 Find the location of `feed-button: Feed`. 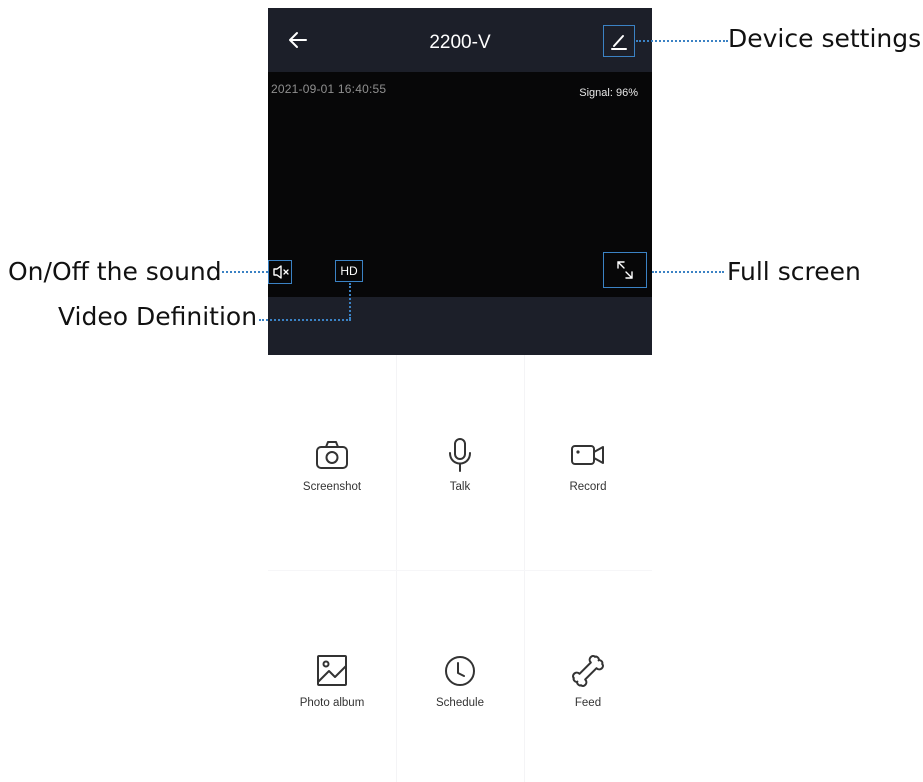

feed-button: Feed is located at coordinates (588, 693).